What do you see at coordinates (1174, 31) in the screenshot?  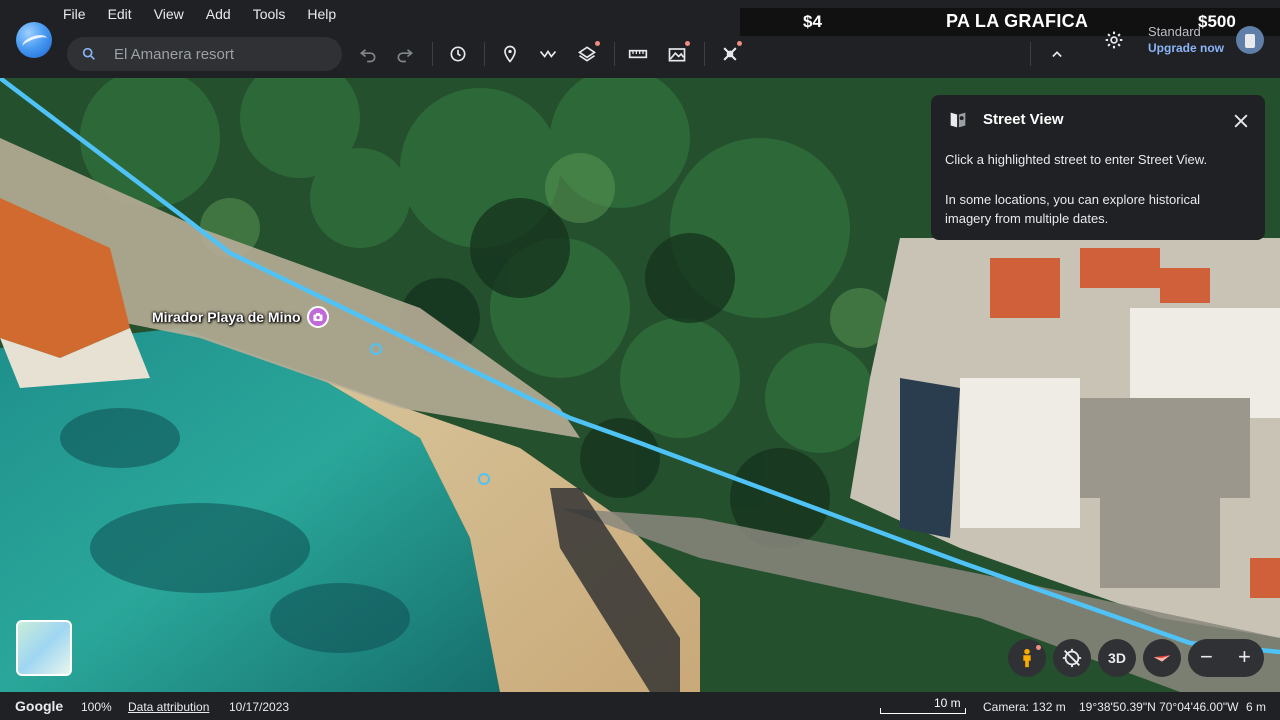 I see `plan-label: Standard` at bounding box center [1174, 31].